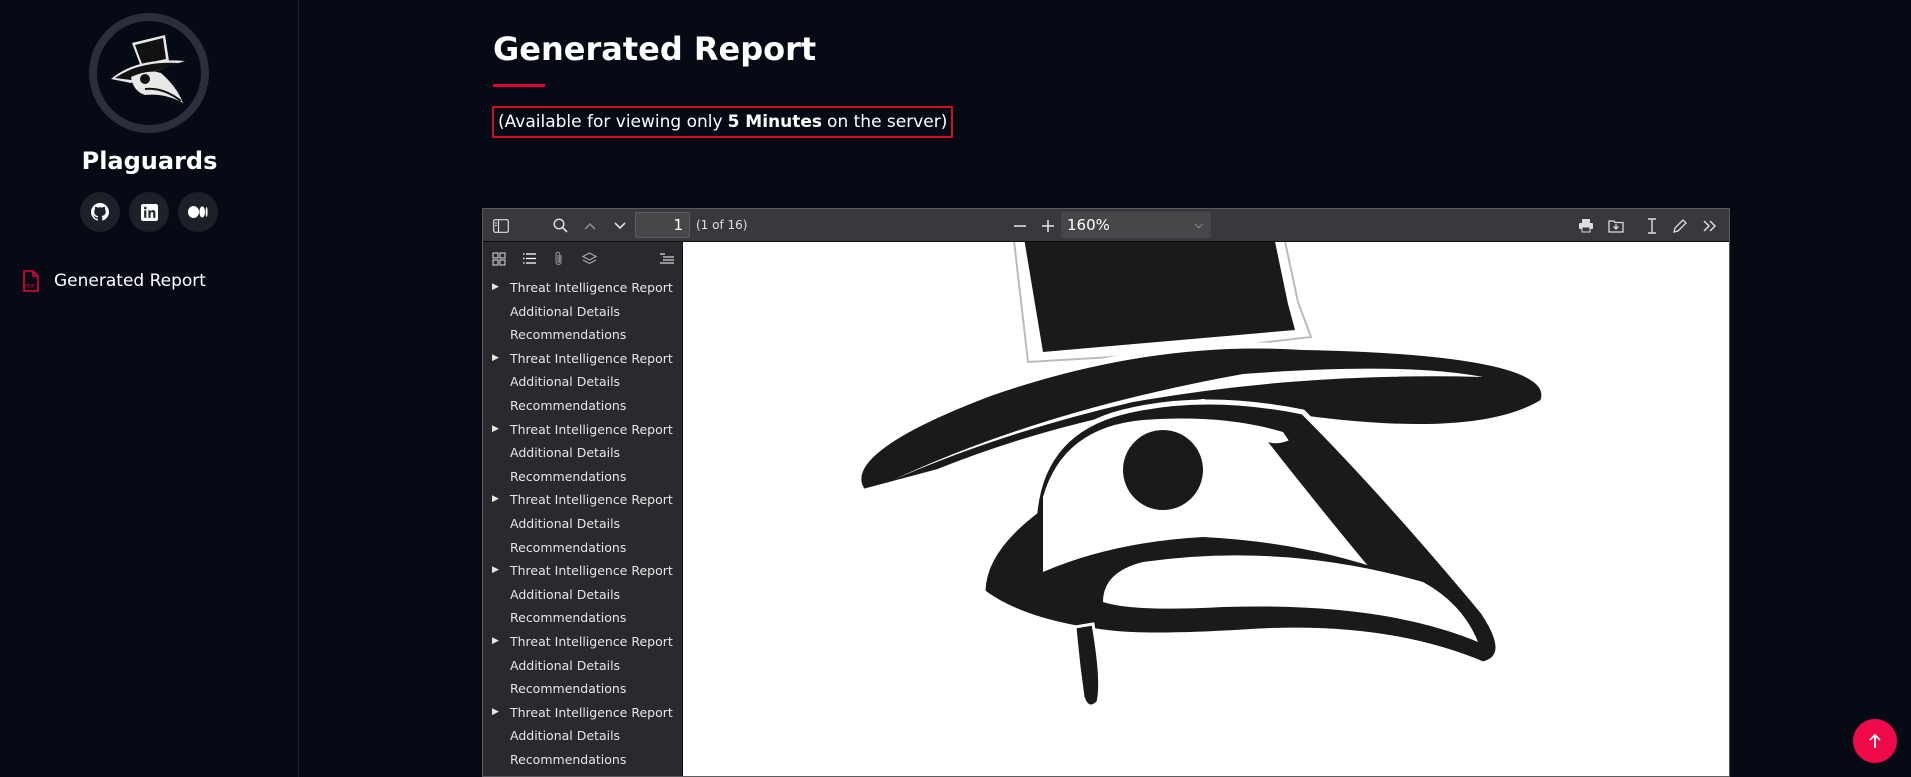 The image size is (1911, 777). I want to click on layers-tab, so click(589, 258).